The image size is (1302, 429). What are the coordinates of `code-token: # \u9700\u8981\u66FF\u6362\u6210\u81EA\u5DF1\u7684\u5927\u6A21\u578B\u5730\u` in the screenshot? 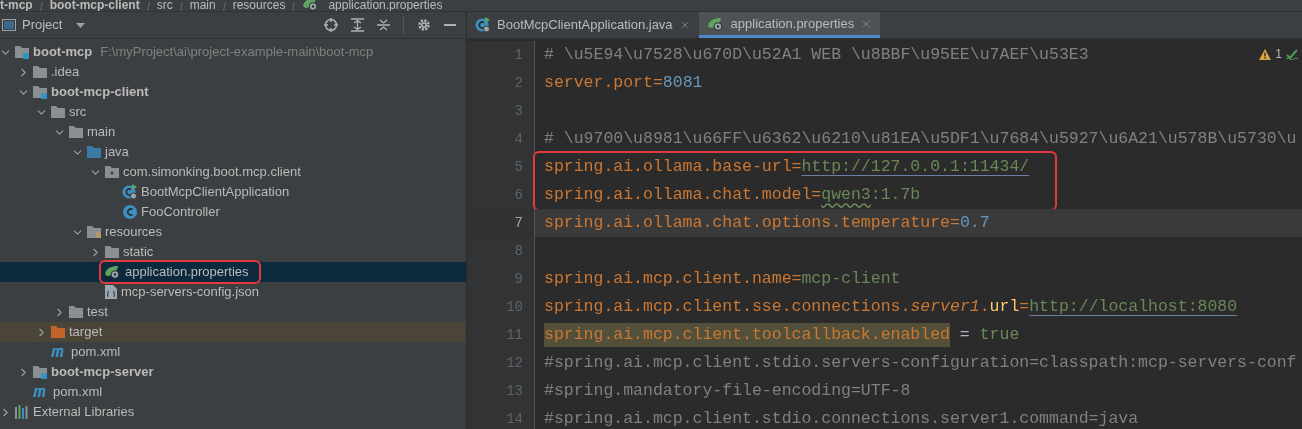 It's located at (920, 138).